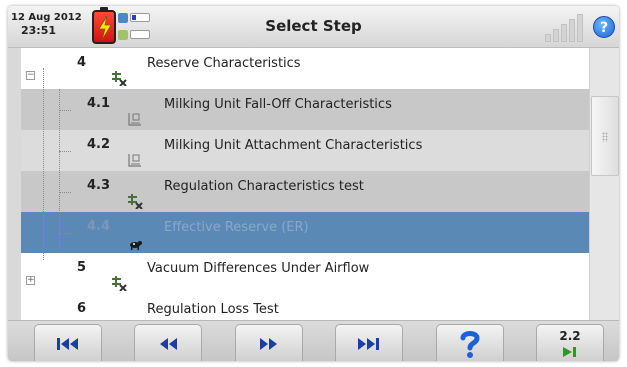 The width and height of the screenshot is (627, 367). Describe the element at coordinates (278, 104) in the screenshot. I see `step-label: Milking Unit Fall-Off Characteristics` at that location.